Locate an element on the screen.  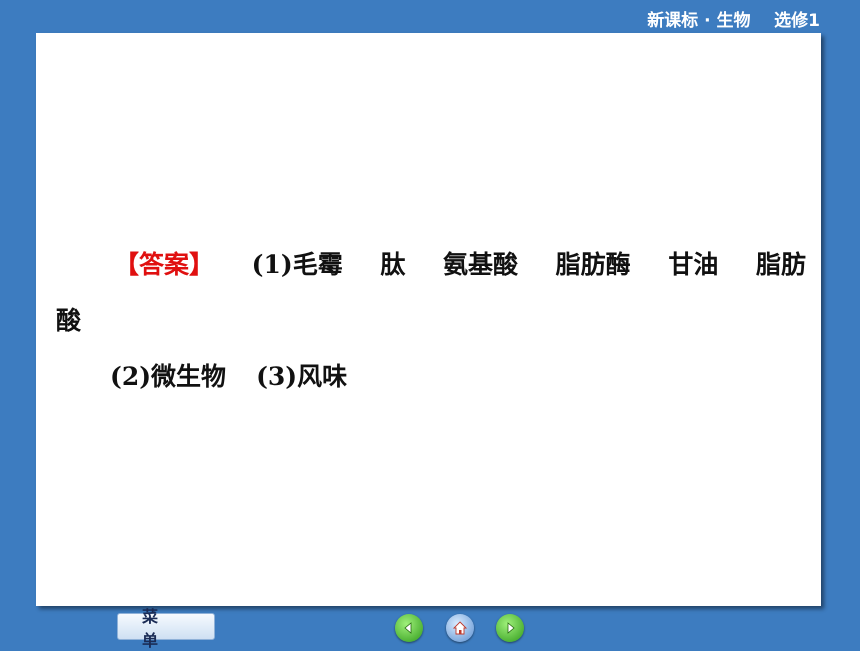
answer-line-1: 【答案】 (1)毛霉 肽 氨基酸 脂肪酶 甘油 脂肪 is located at coordinates (431, 265).